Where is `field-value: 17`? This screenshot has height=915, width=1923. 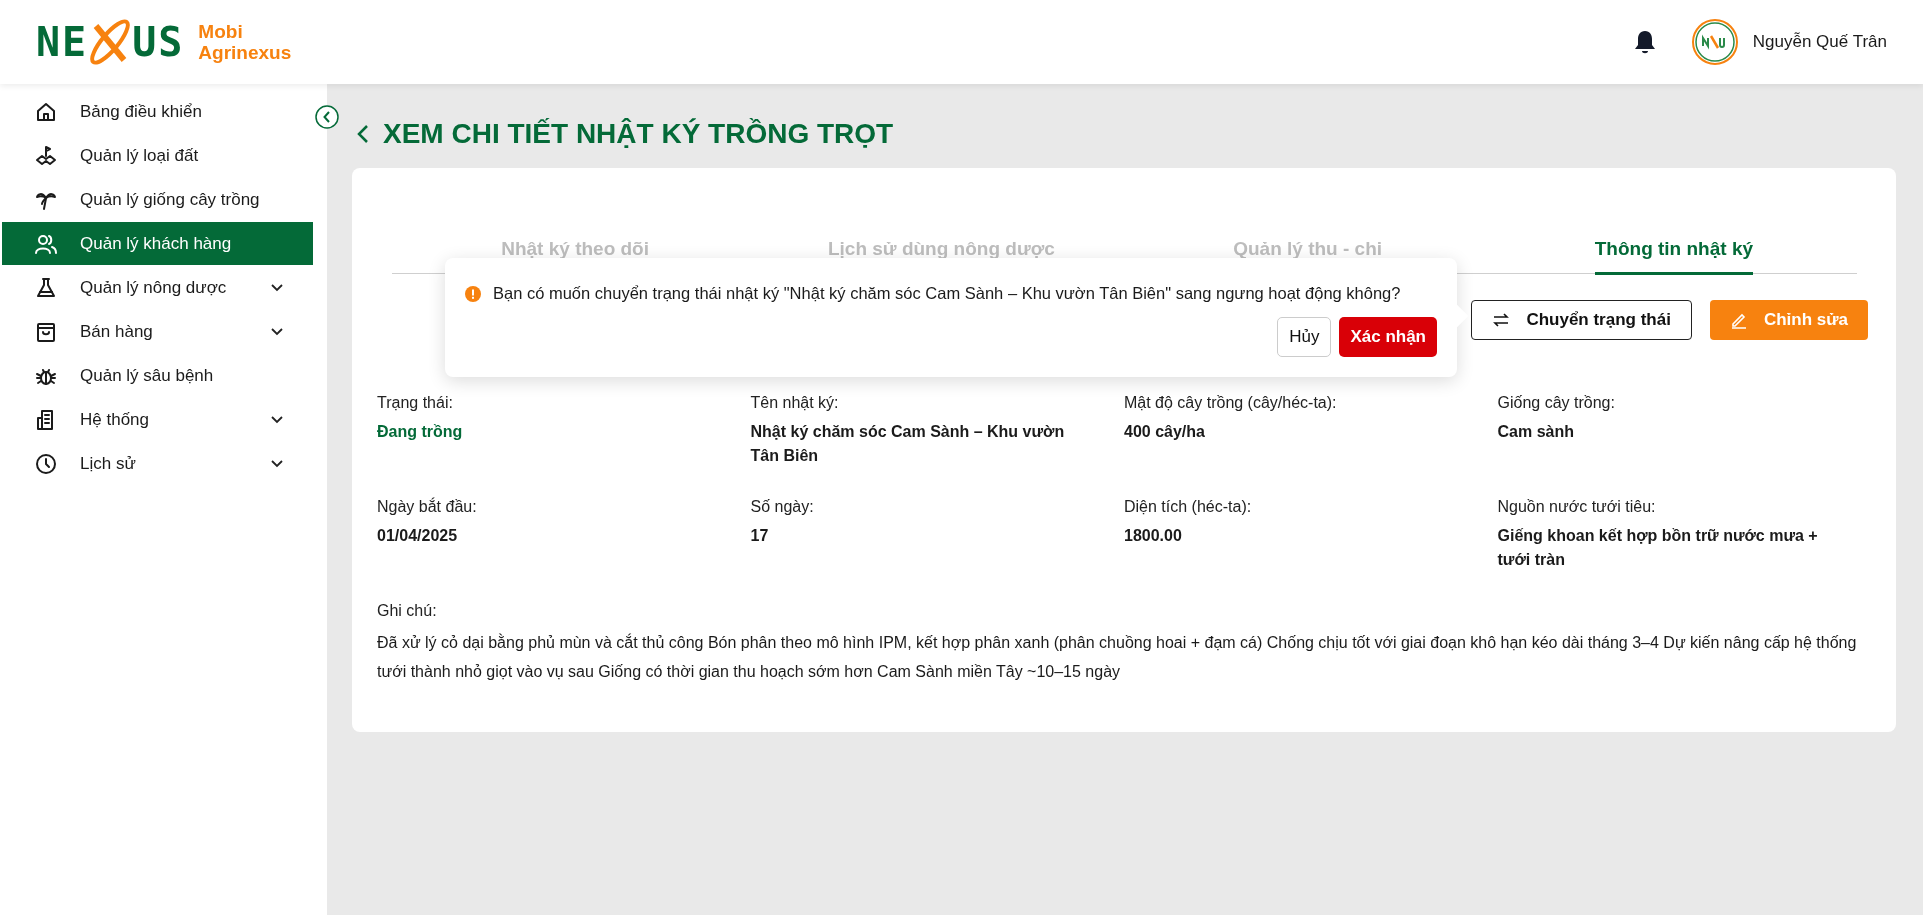 field-value: 17 is located at coordinates (760, 536).